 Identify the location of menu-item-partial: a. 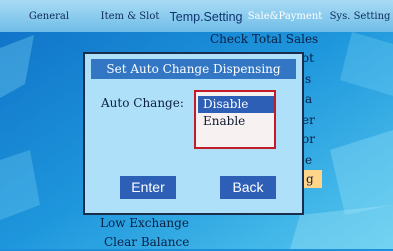
(308, 99).